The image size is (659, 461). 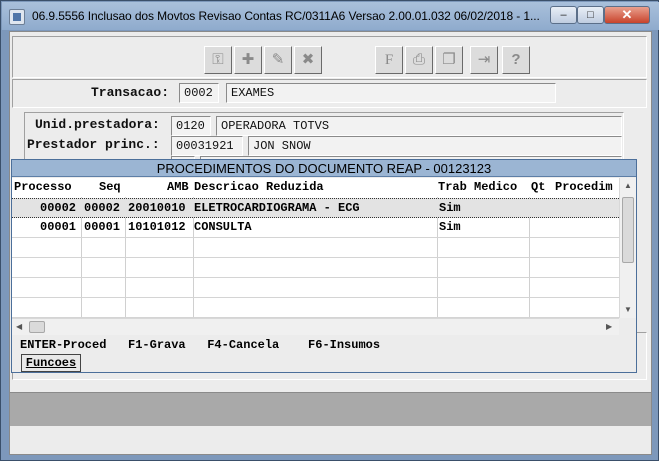 What do you see at coordinates (330, 409) in the screenshot?
I see `status-band` at bounding box center [330, 409].